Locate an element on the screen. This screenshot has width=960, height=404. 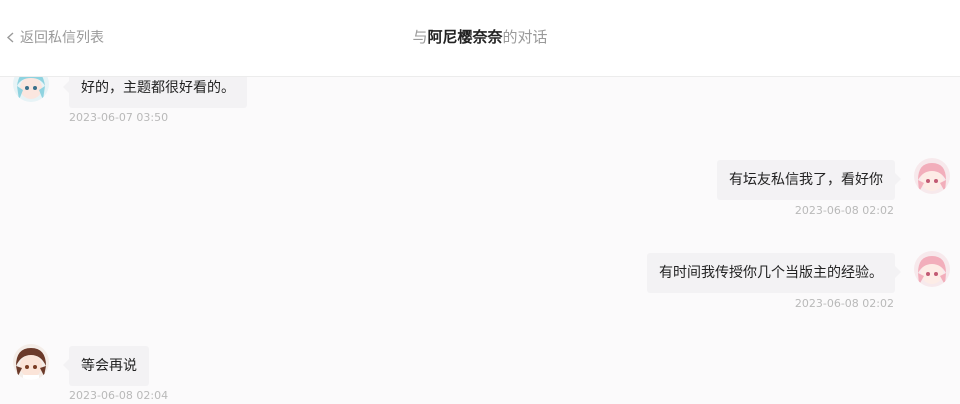
brown-hair-avatar-icon is located at coordinates (31, 362).